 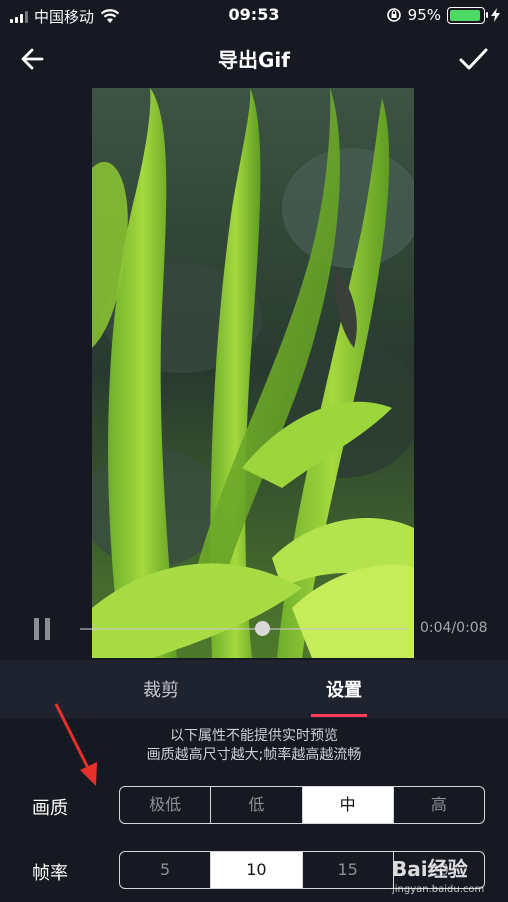 I want to click on quality-option-high: 高, so click(x=439, y=805).